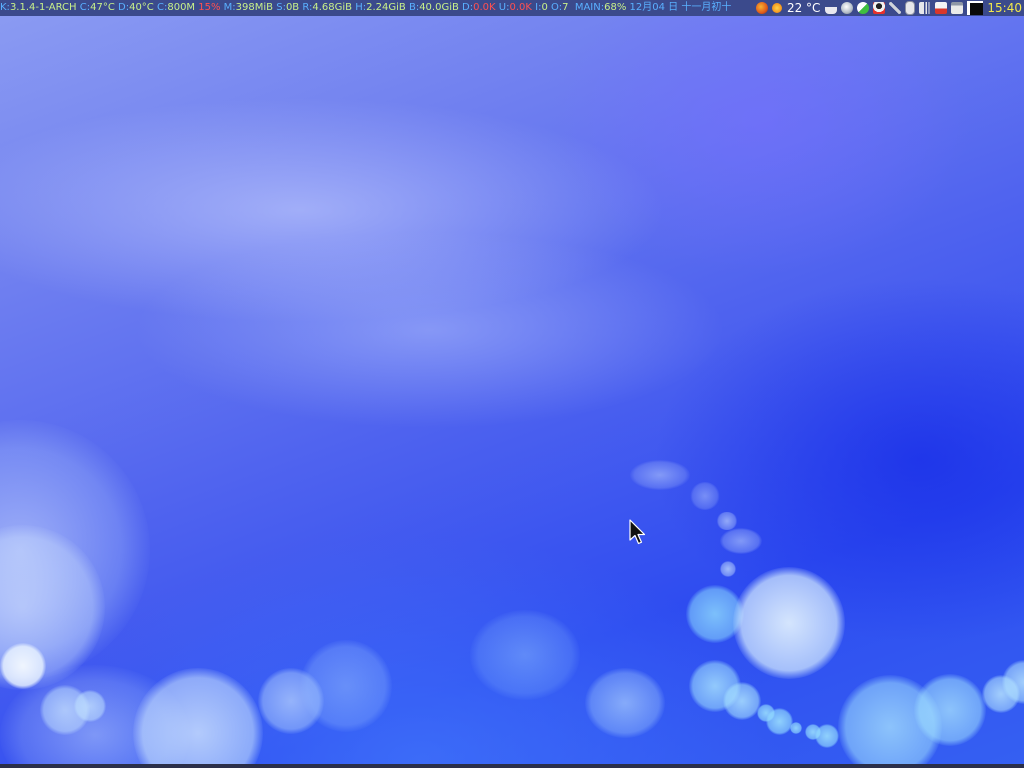 This screenshot has height=768, width=1024. Describe the element at coordinates (925, 8) in the screenshot. I see `volume-icon` at that location.